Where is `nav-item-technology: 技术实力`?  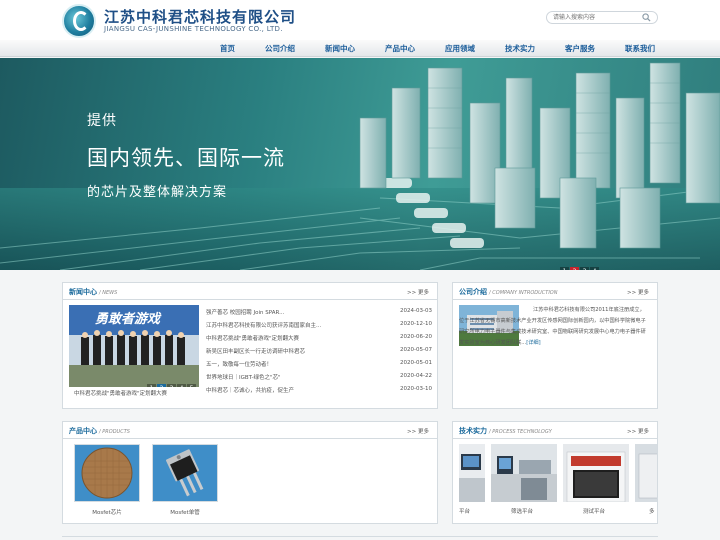
nav-item-technology: 技术实力 is located at coordinates (520, 48).